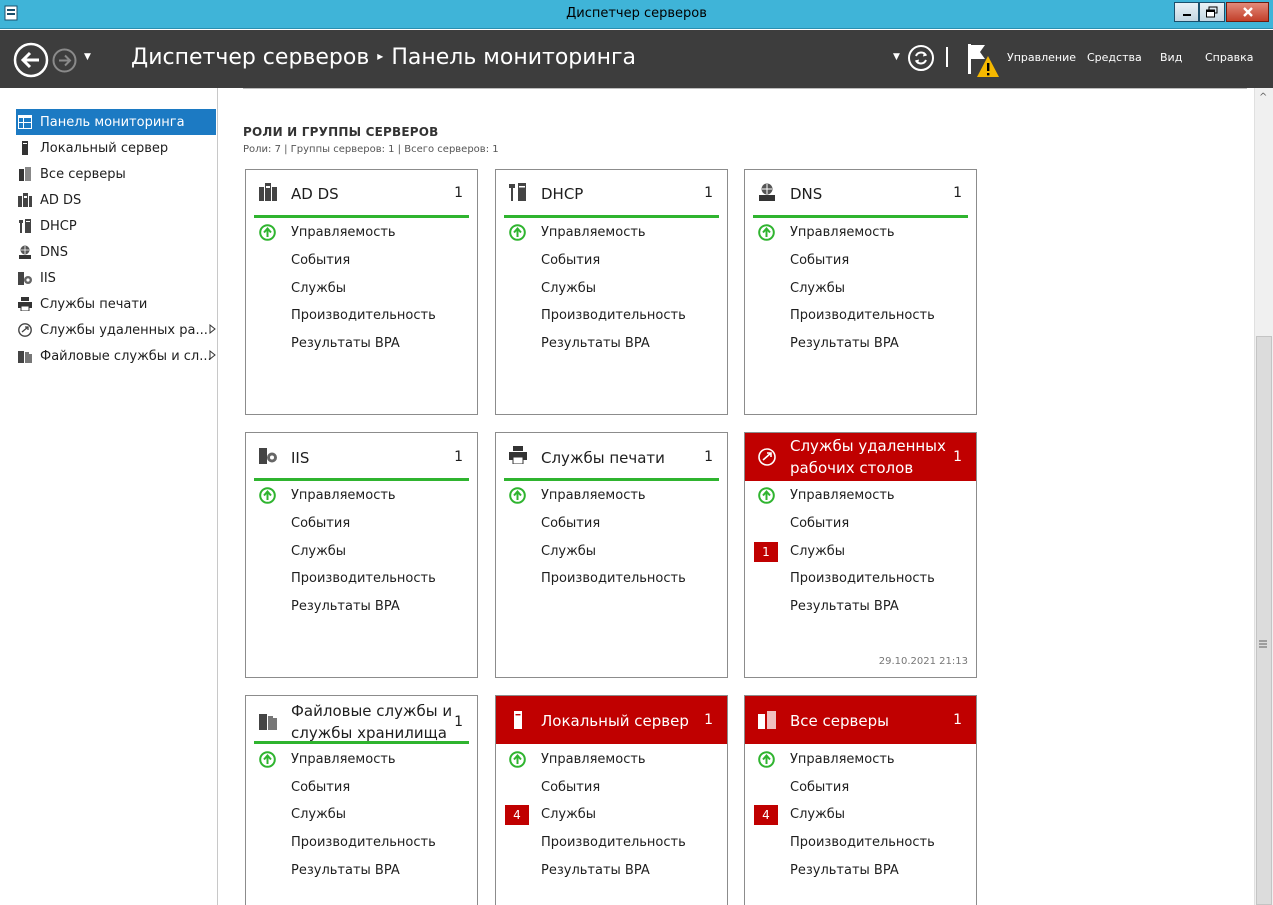  I want to click on sidebar-item-dashboard: Панель мониторинга, so click(116, 122).